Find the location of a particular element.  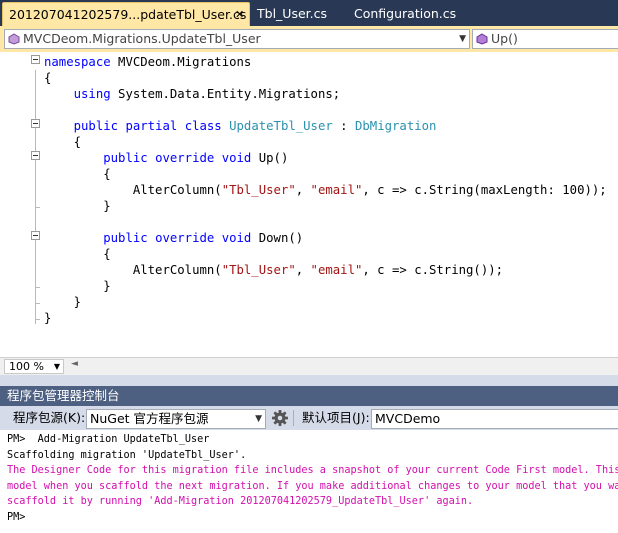

code-text: , c => c.String(maxLength: 100)); is located at coordinates (484, 190).